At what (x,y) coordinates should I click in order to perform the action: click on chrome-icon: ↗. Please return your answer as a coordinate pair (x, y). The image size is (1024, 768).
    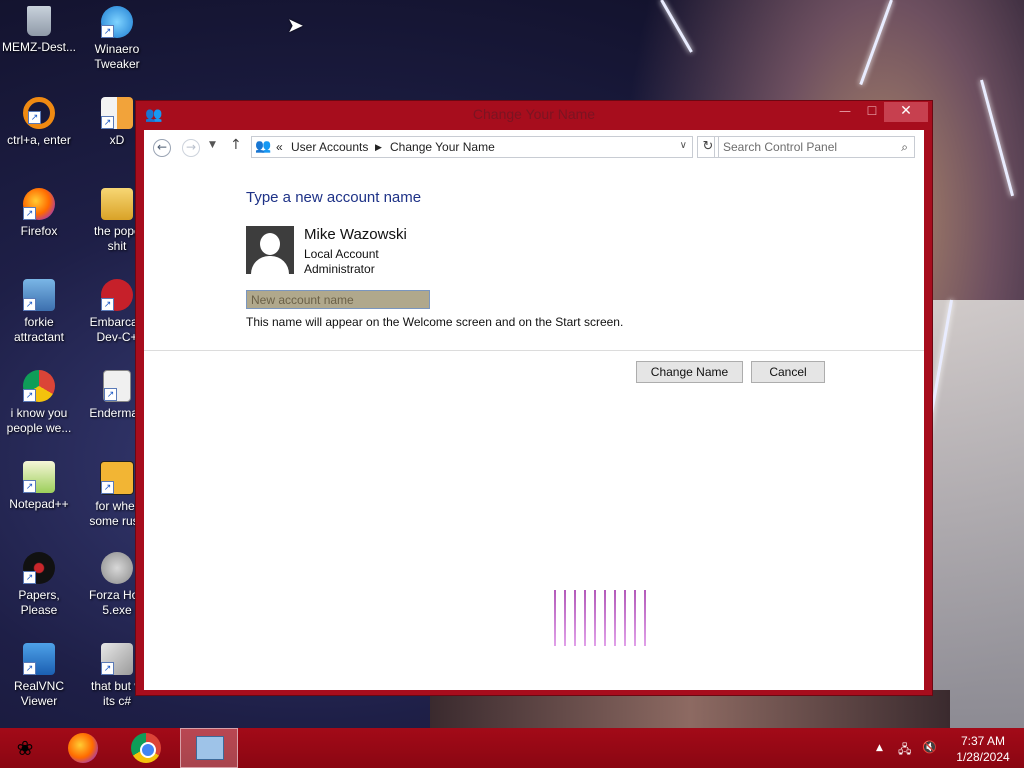
    Looking at the image, I should click on (39, 386).